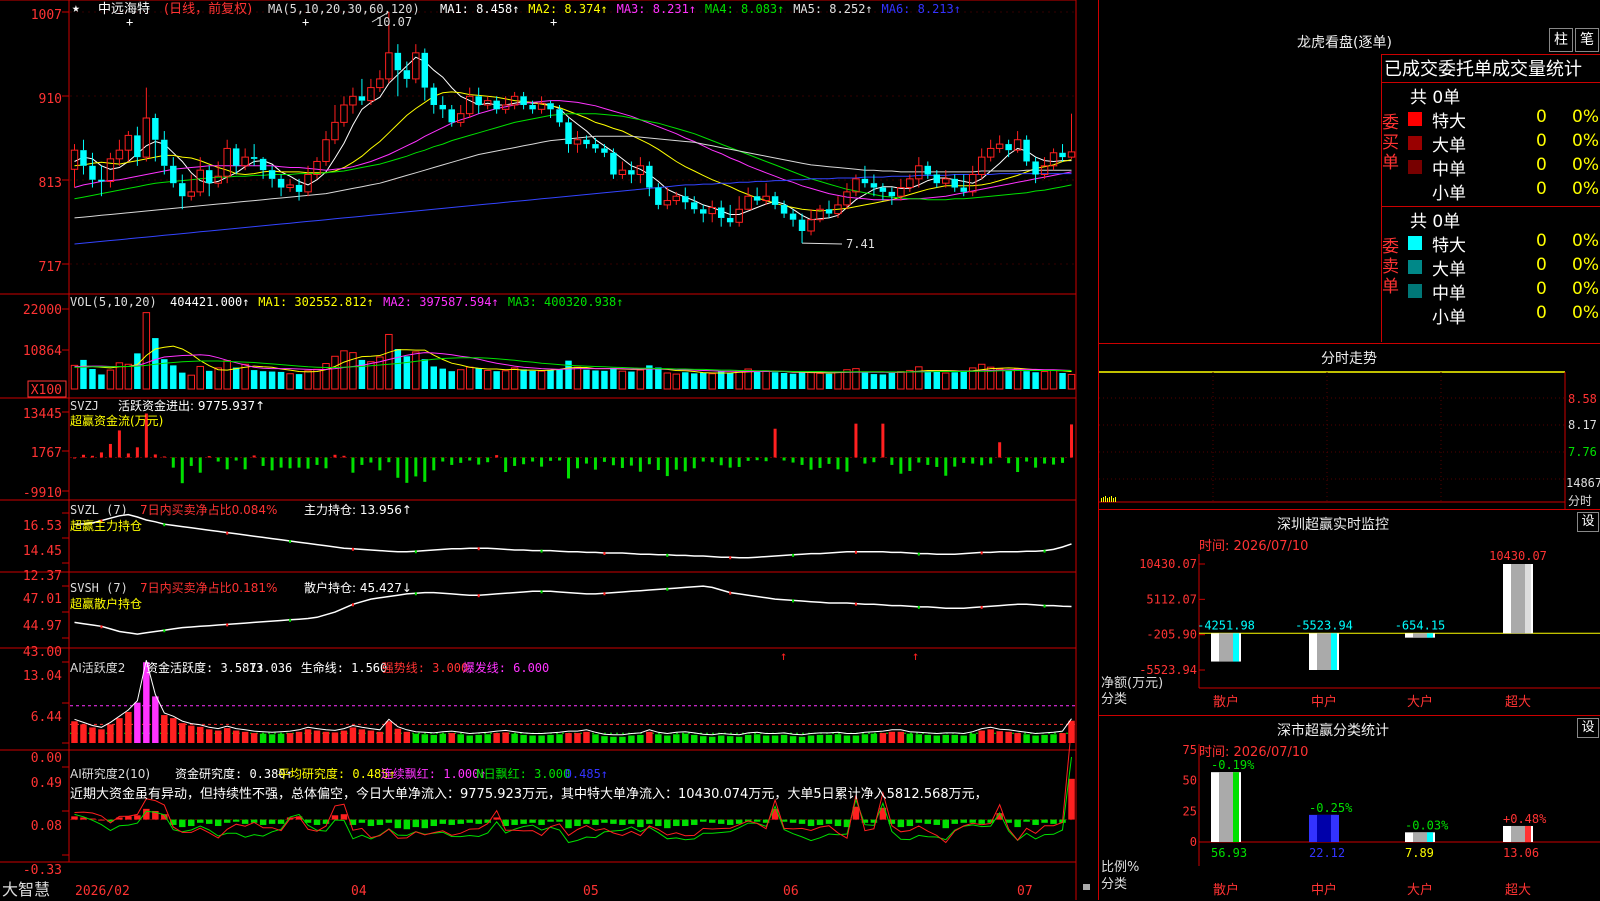  Describe the element at coordinates (1086, 887) in the screenshot. I see `lock-icon` at that location.